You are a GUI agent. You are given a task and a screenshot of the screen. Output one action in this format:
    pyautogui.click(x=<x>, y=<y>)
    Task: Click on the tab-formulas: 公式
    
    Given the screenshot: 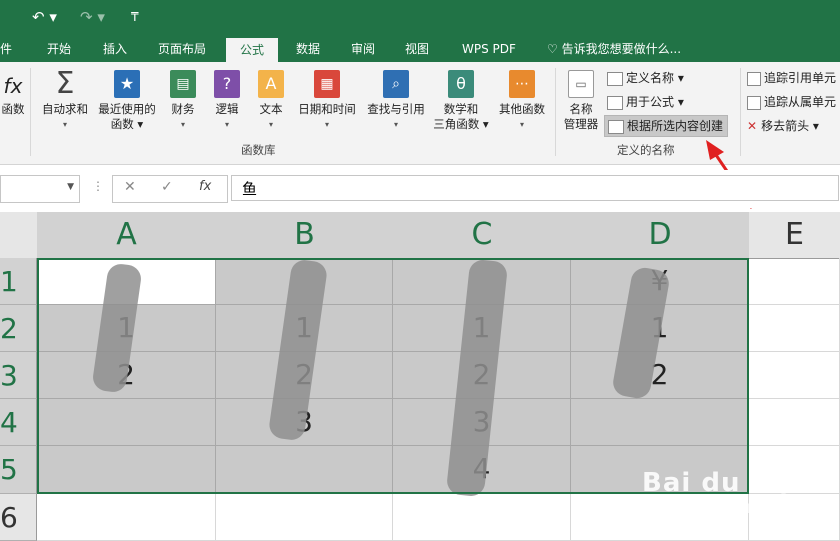 What is the action you would take?
    pyautogui.click(x=252, y=50)
    